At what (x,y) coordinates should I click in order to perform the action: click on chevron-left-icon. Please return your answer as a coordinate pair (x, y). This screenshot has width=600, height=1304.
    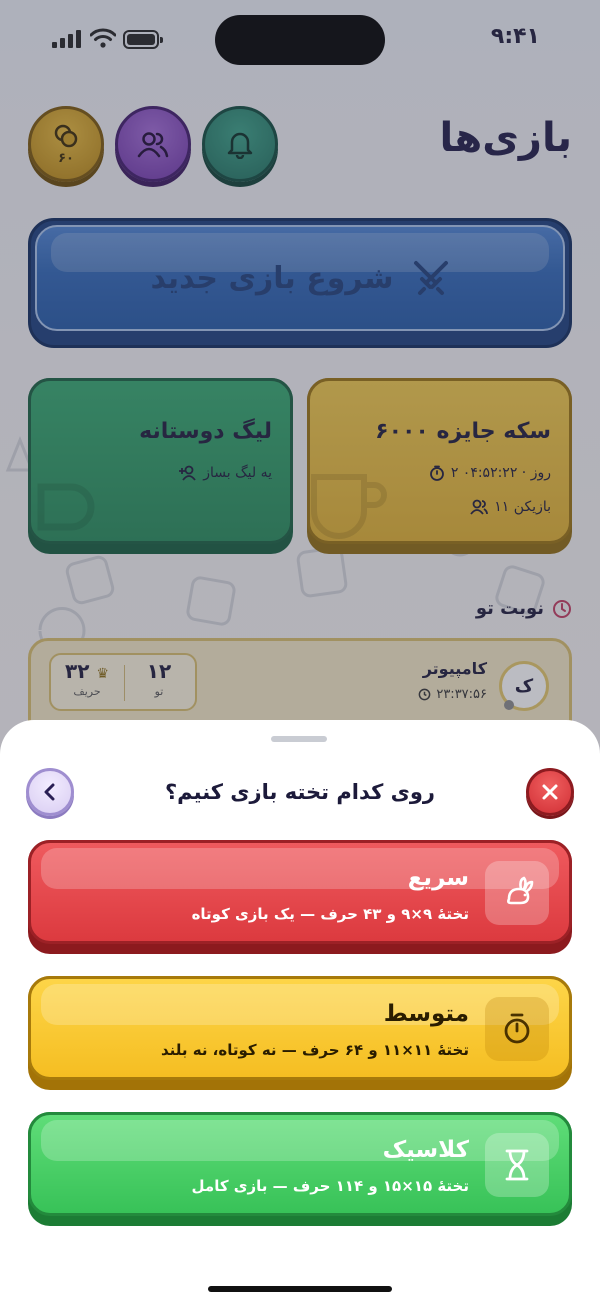
    Looking at the image, I should click on (49, 792).